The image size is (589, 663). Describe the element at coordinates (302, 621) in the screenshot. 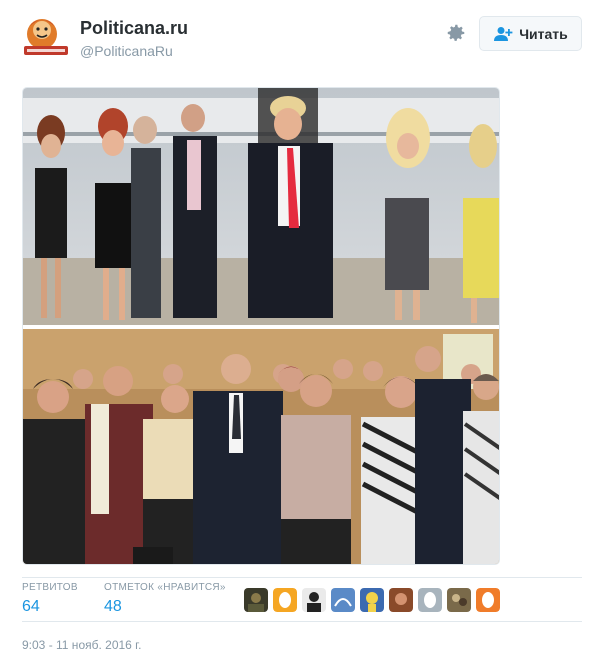

I see `stats-divider-bottom` at that location.